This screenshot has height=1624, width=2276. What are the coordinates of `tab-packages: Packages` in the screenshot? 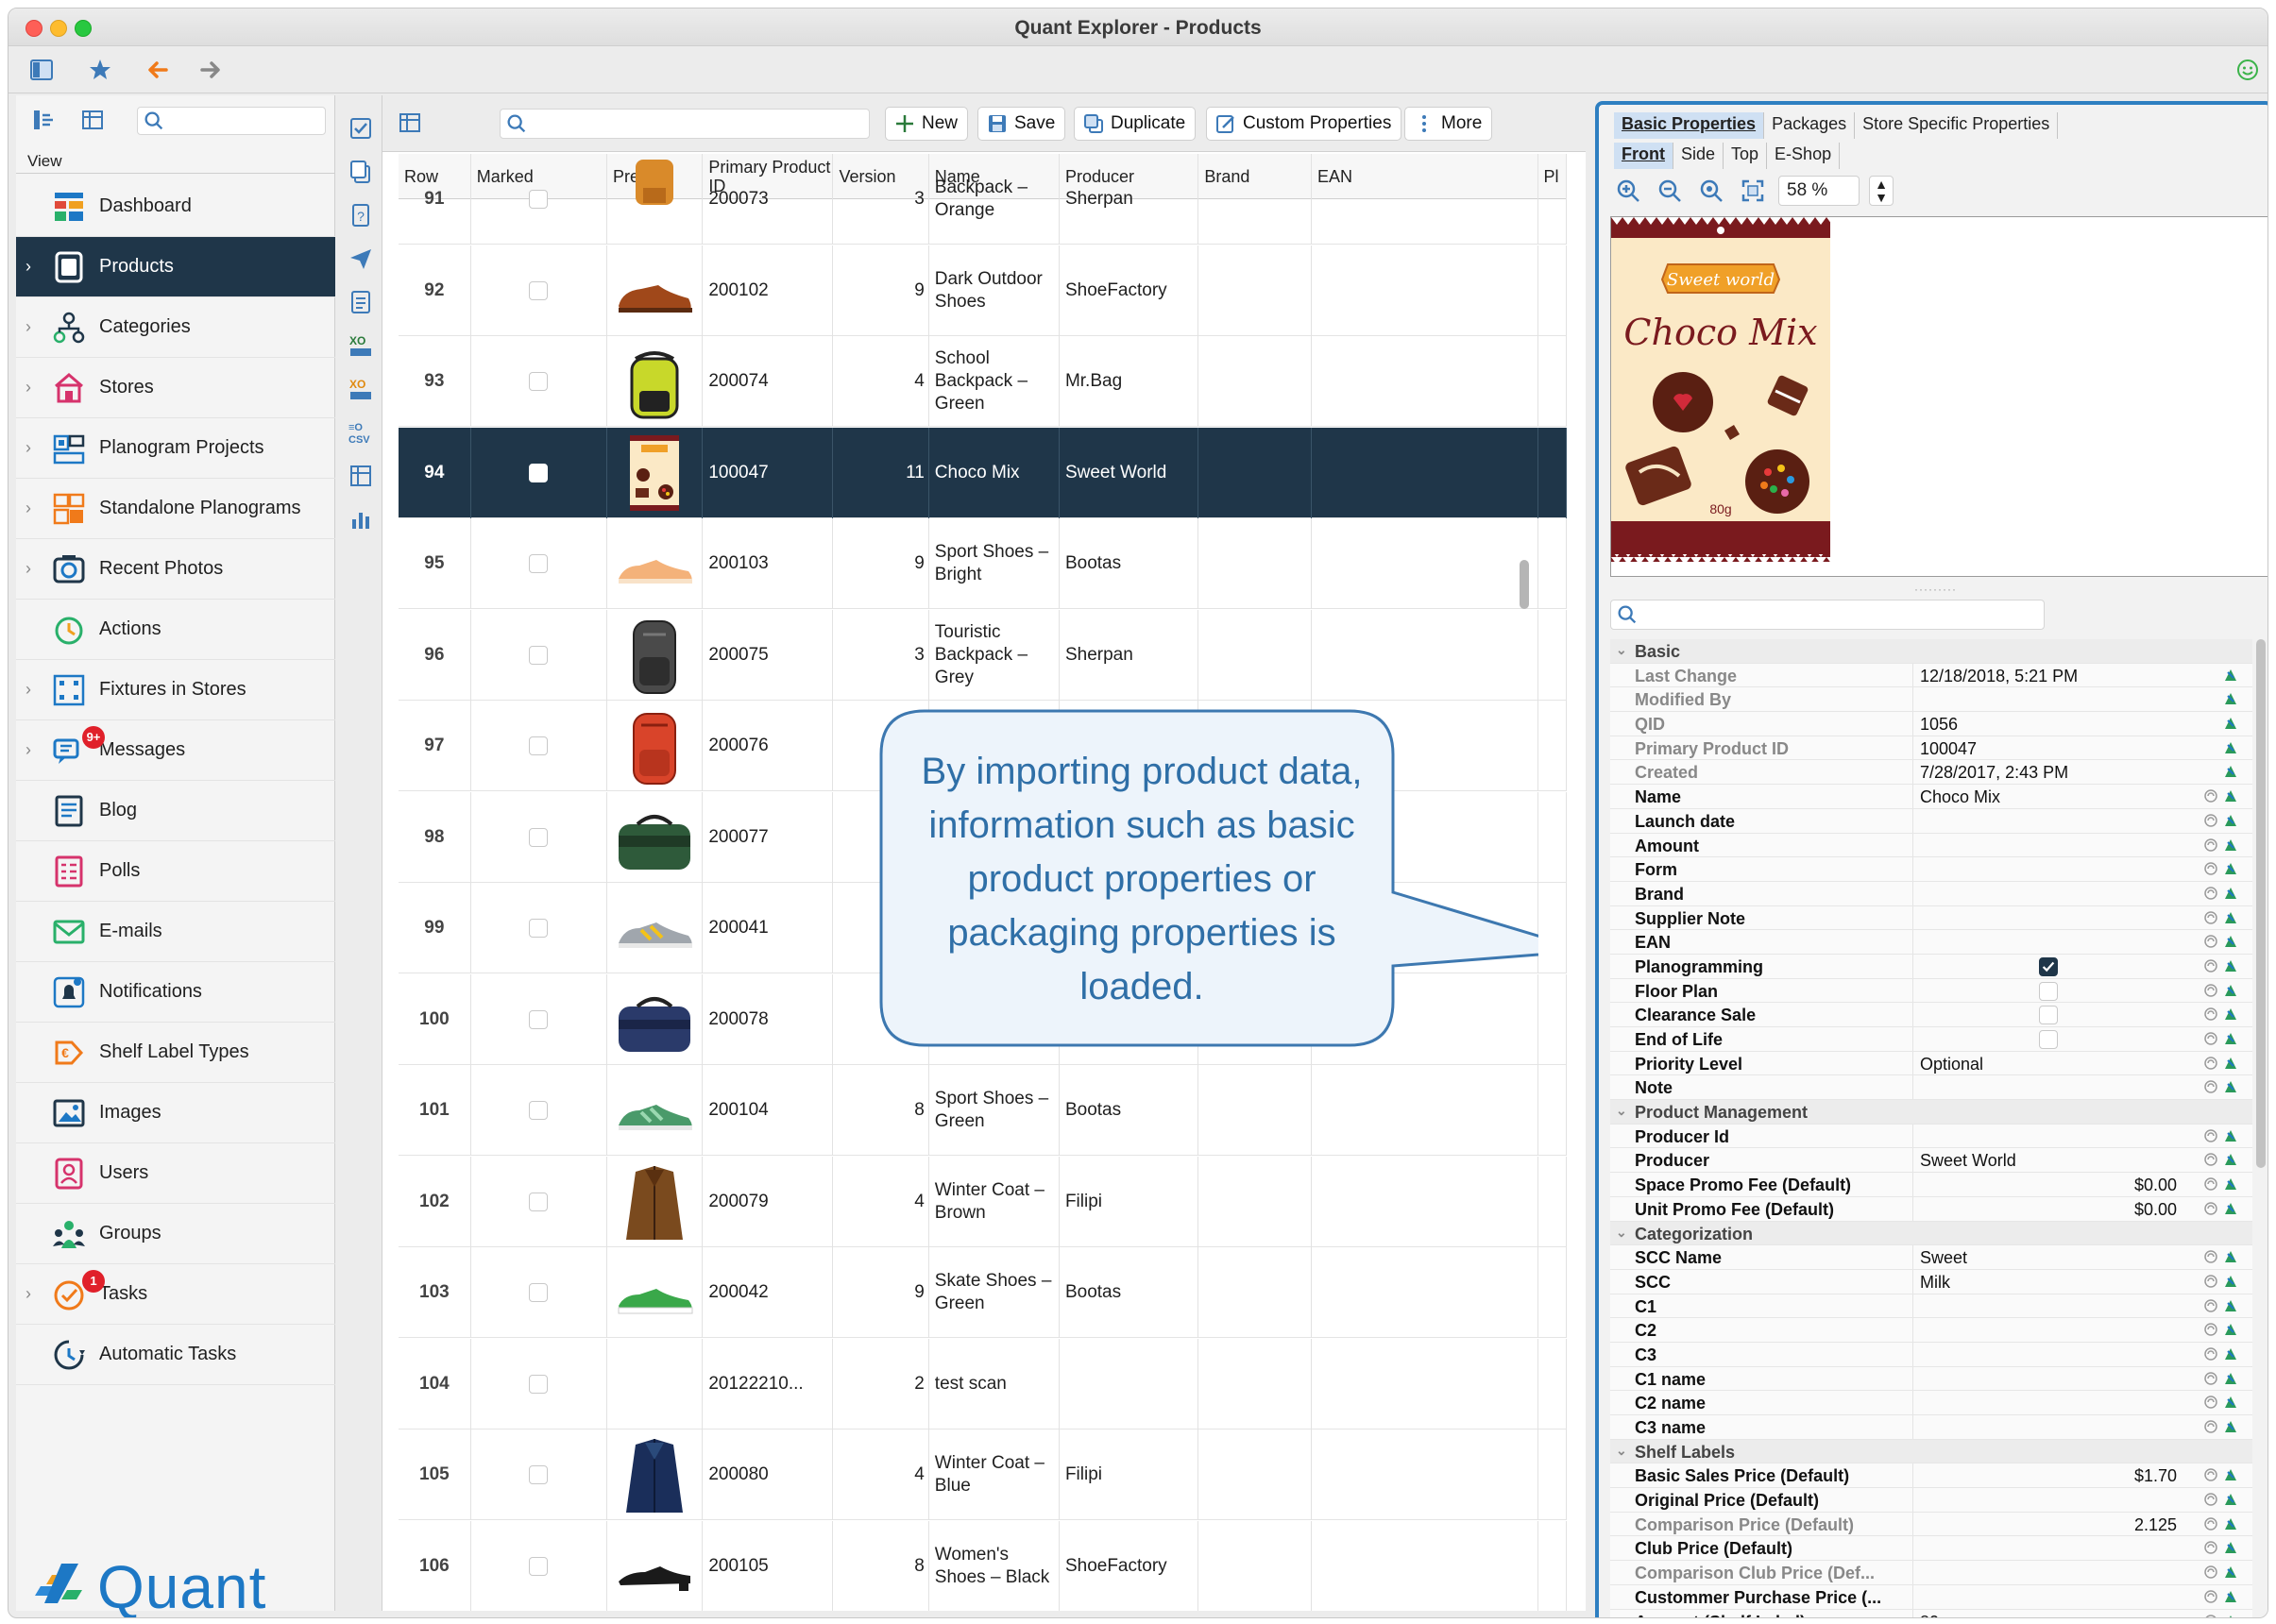 It's located at (1810, 125).